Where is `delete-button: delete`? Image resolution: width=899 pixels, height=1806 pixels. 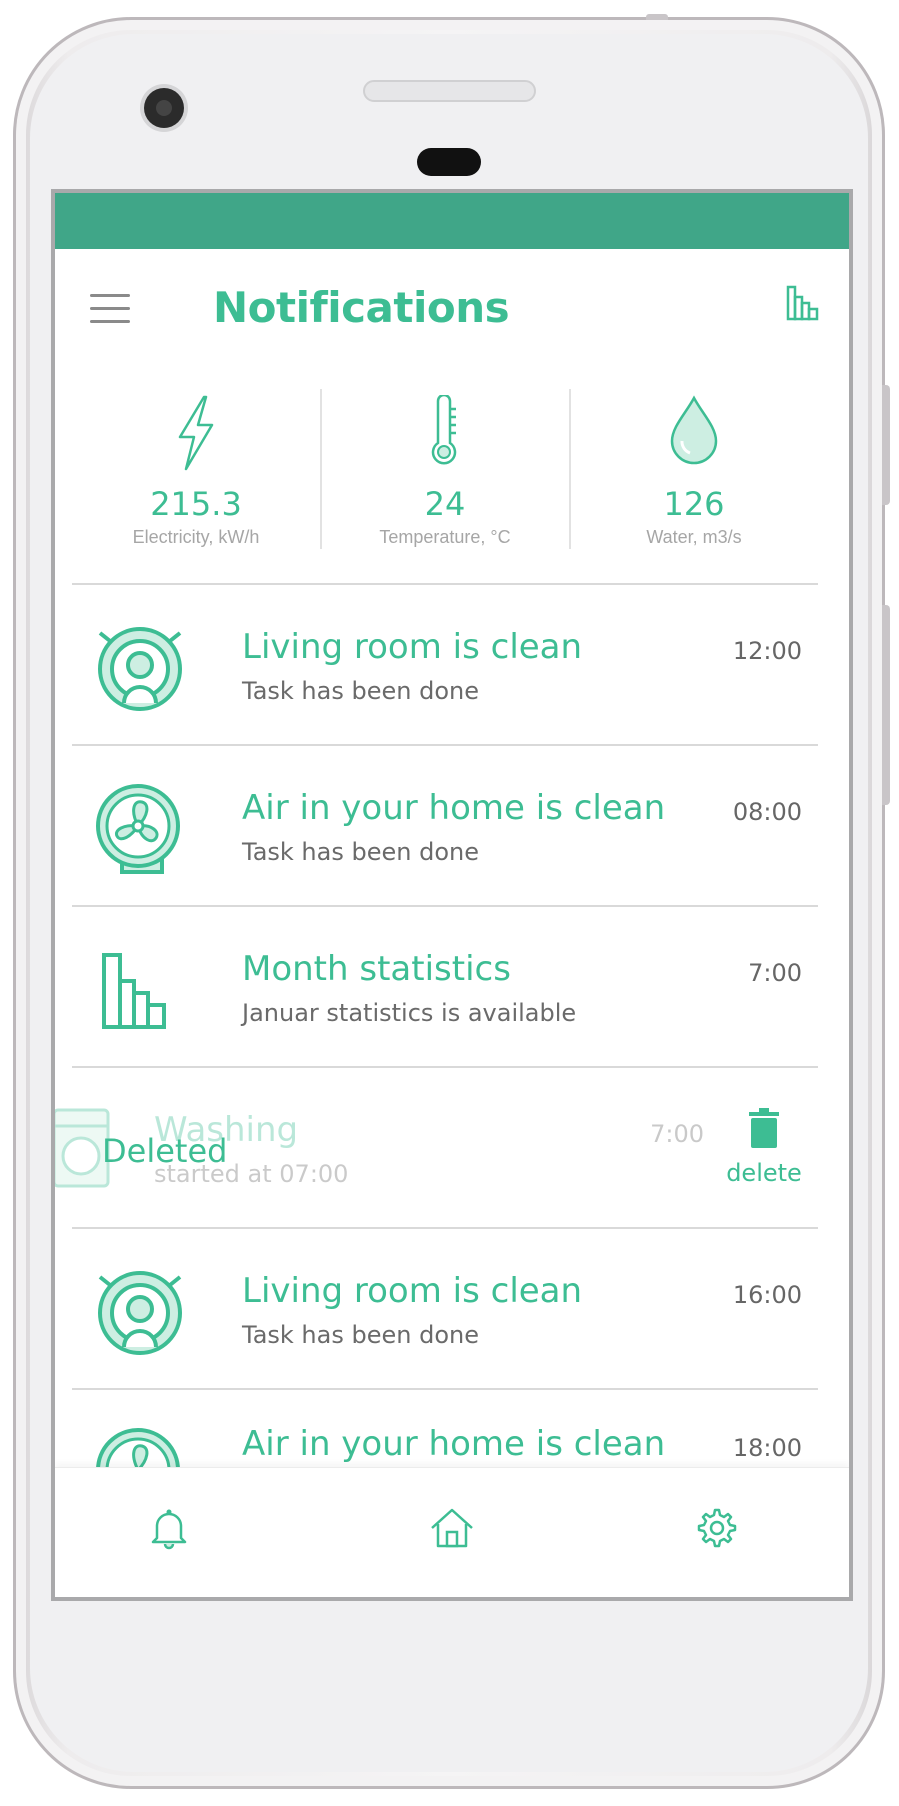
delete-button: delete is located at coordinates (764, 1147).